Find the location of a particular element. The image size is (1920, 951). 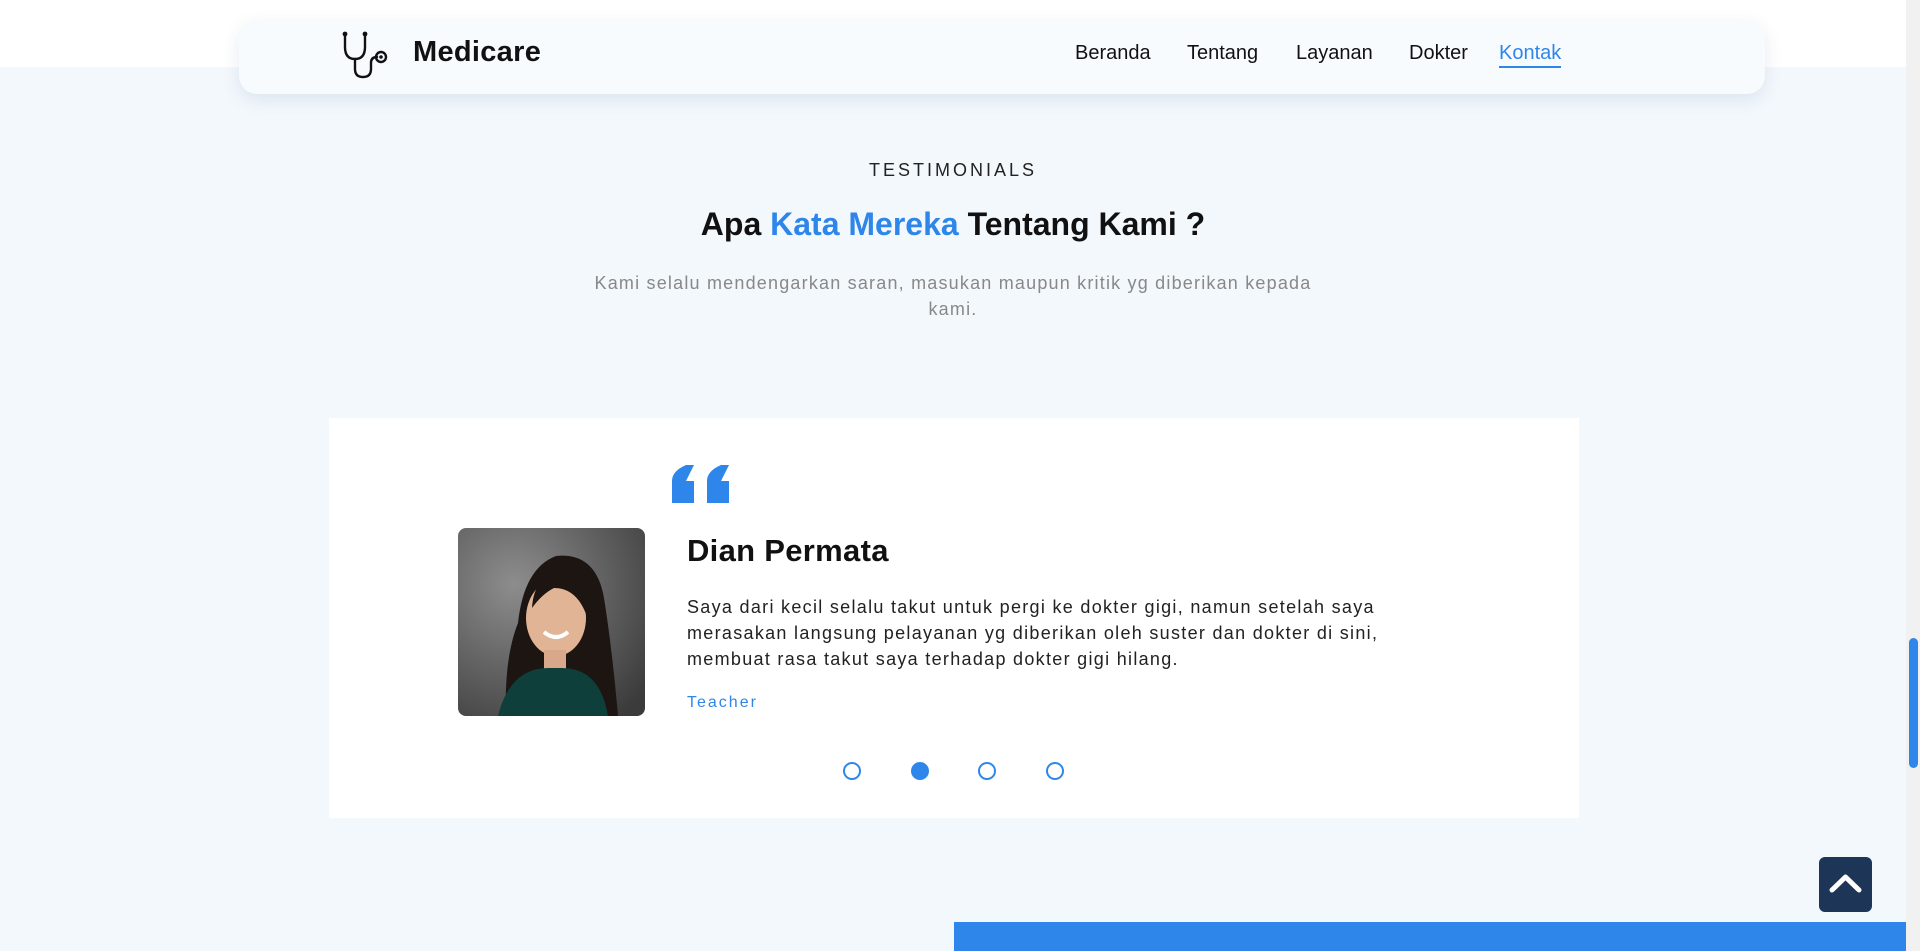

quote-icon is located at coordinates (700, 484).